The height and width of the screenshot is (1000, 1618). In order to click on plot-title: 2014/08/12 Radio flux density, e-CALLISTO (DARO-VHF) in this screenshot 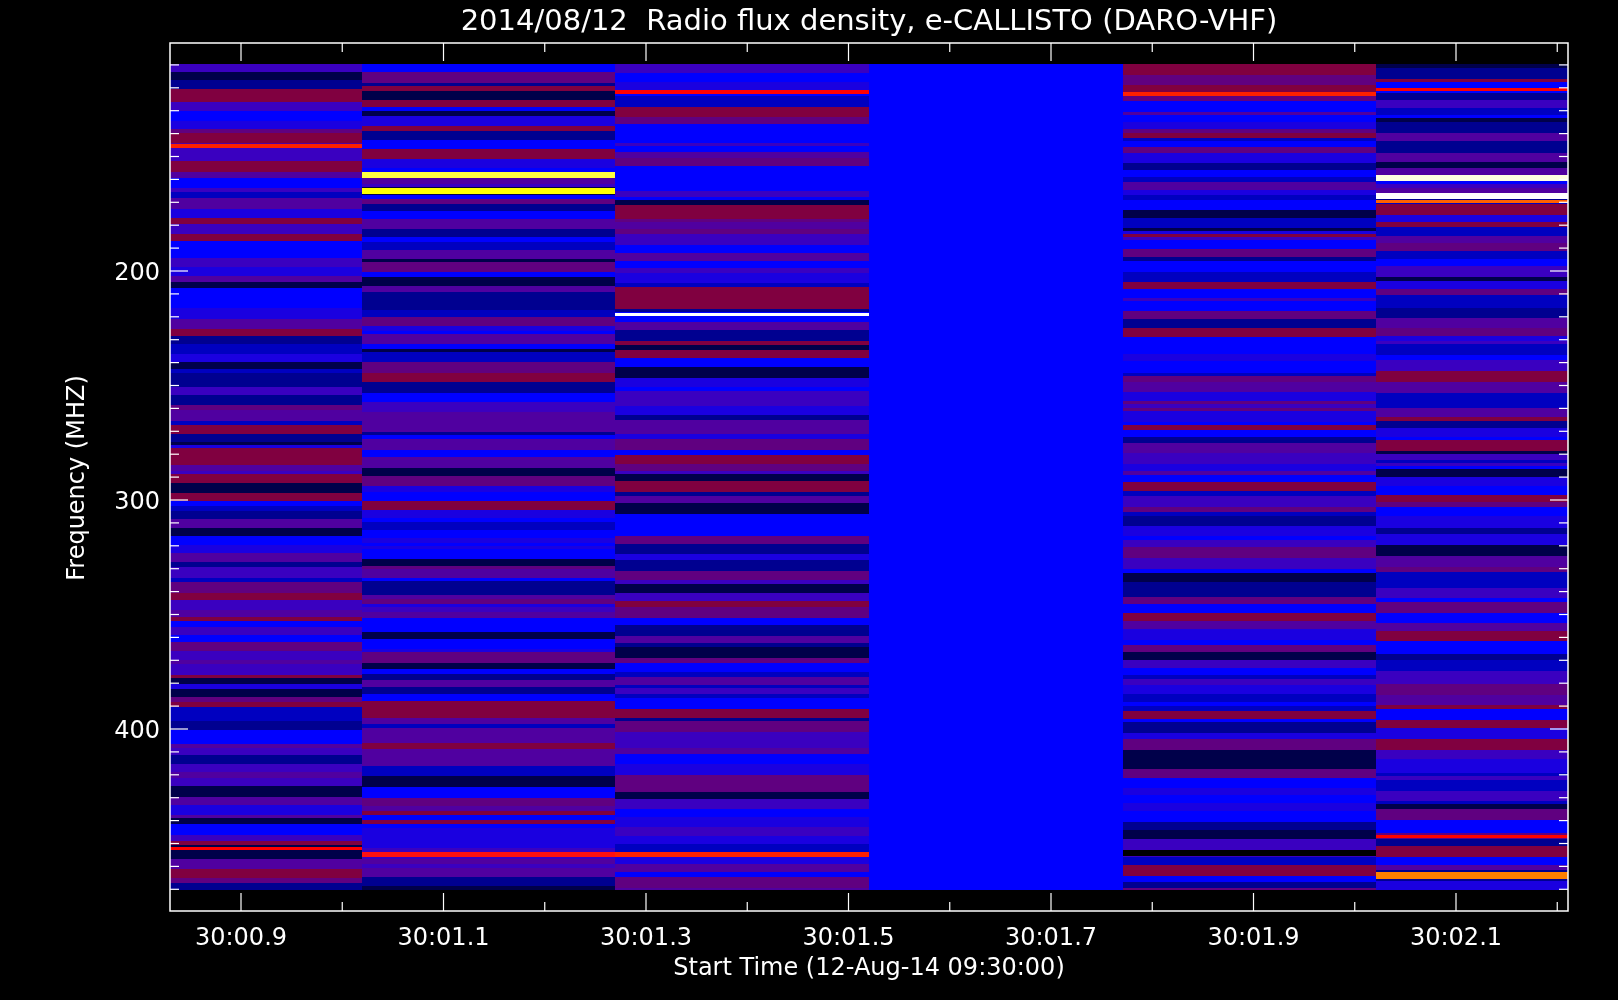, I will do `click(869, 20)`.